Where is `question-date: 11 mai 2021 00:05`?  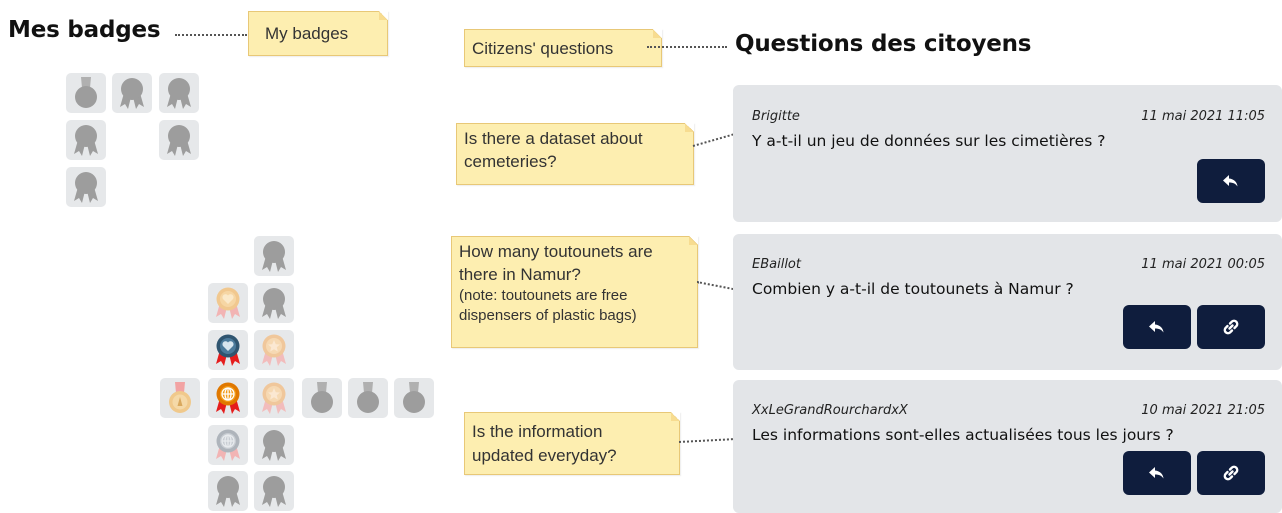 question-date: 11 mai 2021 00:05 is located at coordinates (1203, 264).